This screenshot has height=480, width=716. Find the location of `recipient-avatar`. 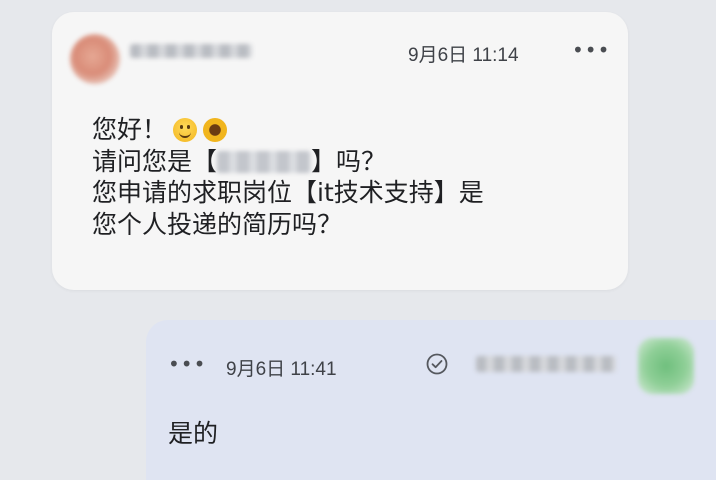

recipient-avatar is located at coordinates (666, 366).